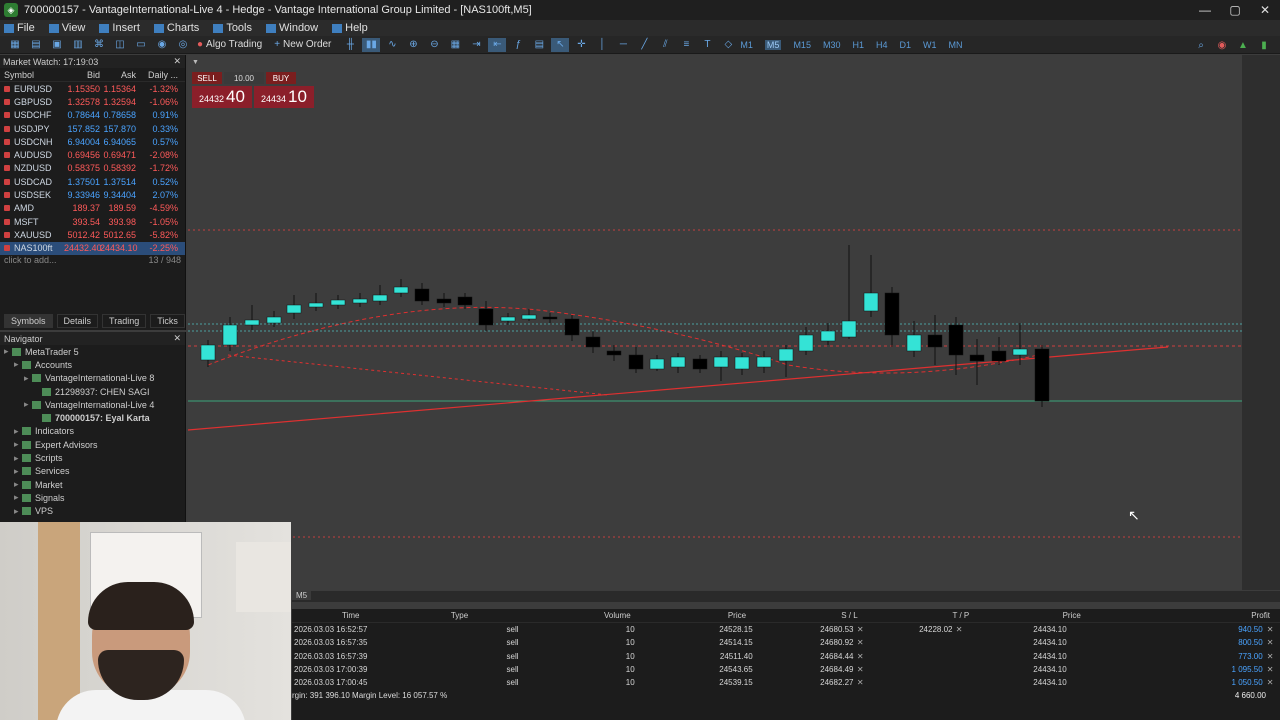  What do you see at coordinates (167, 321) in the screenshot?
I see `tab-ticks: Ticks` at bounding box center [167, 321].